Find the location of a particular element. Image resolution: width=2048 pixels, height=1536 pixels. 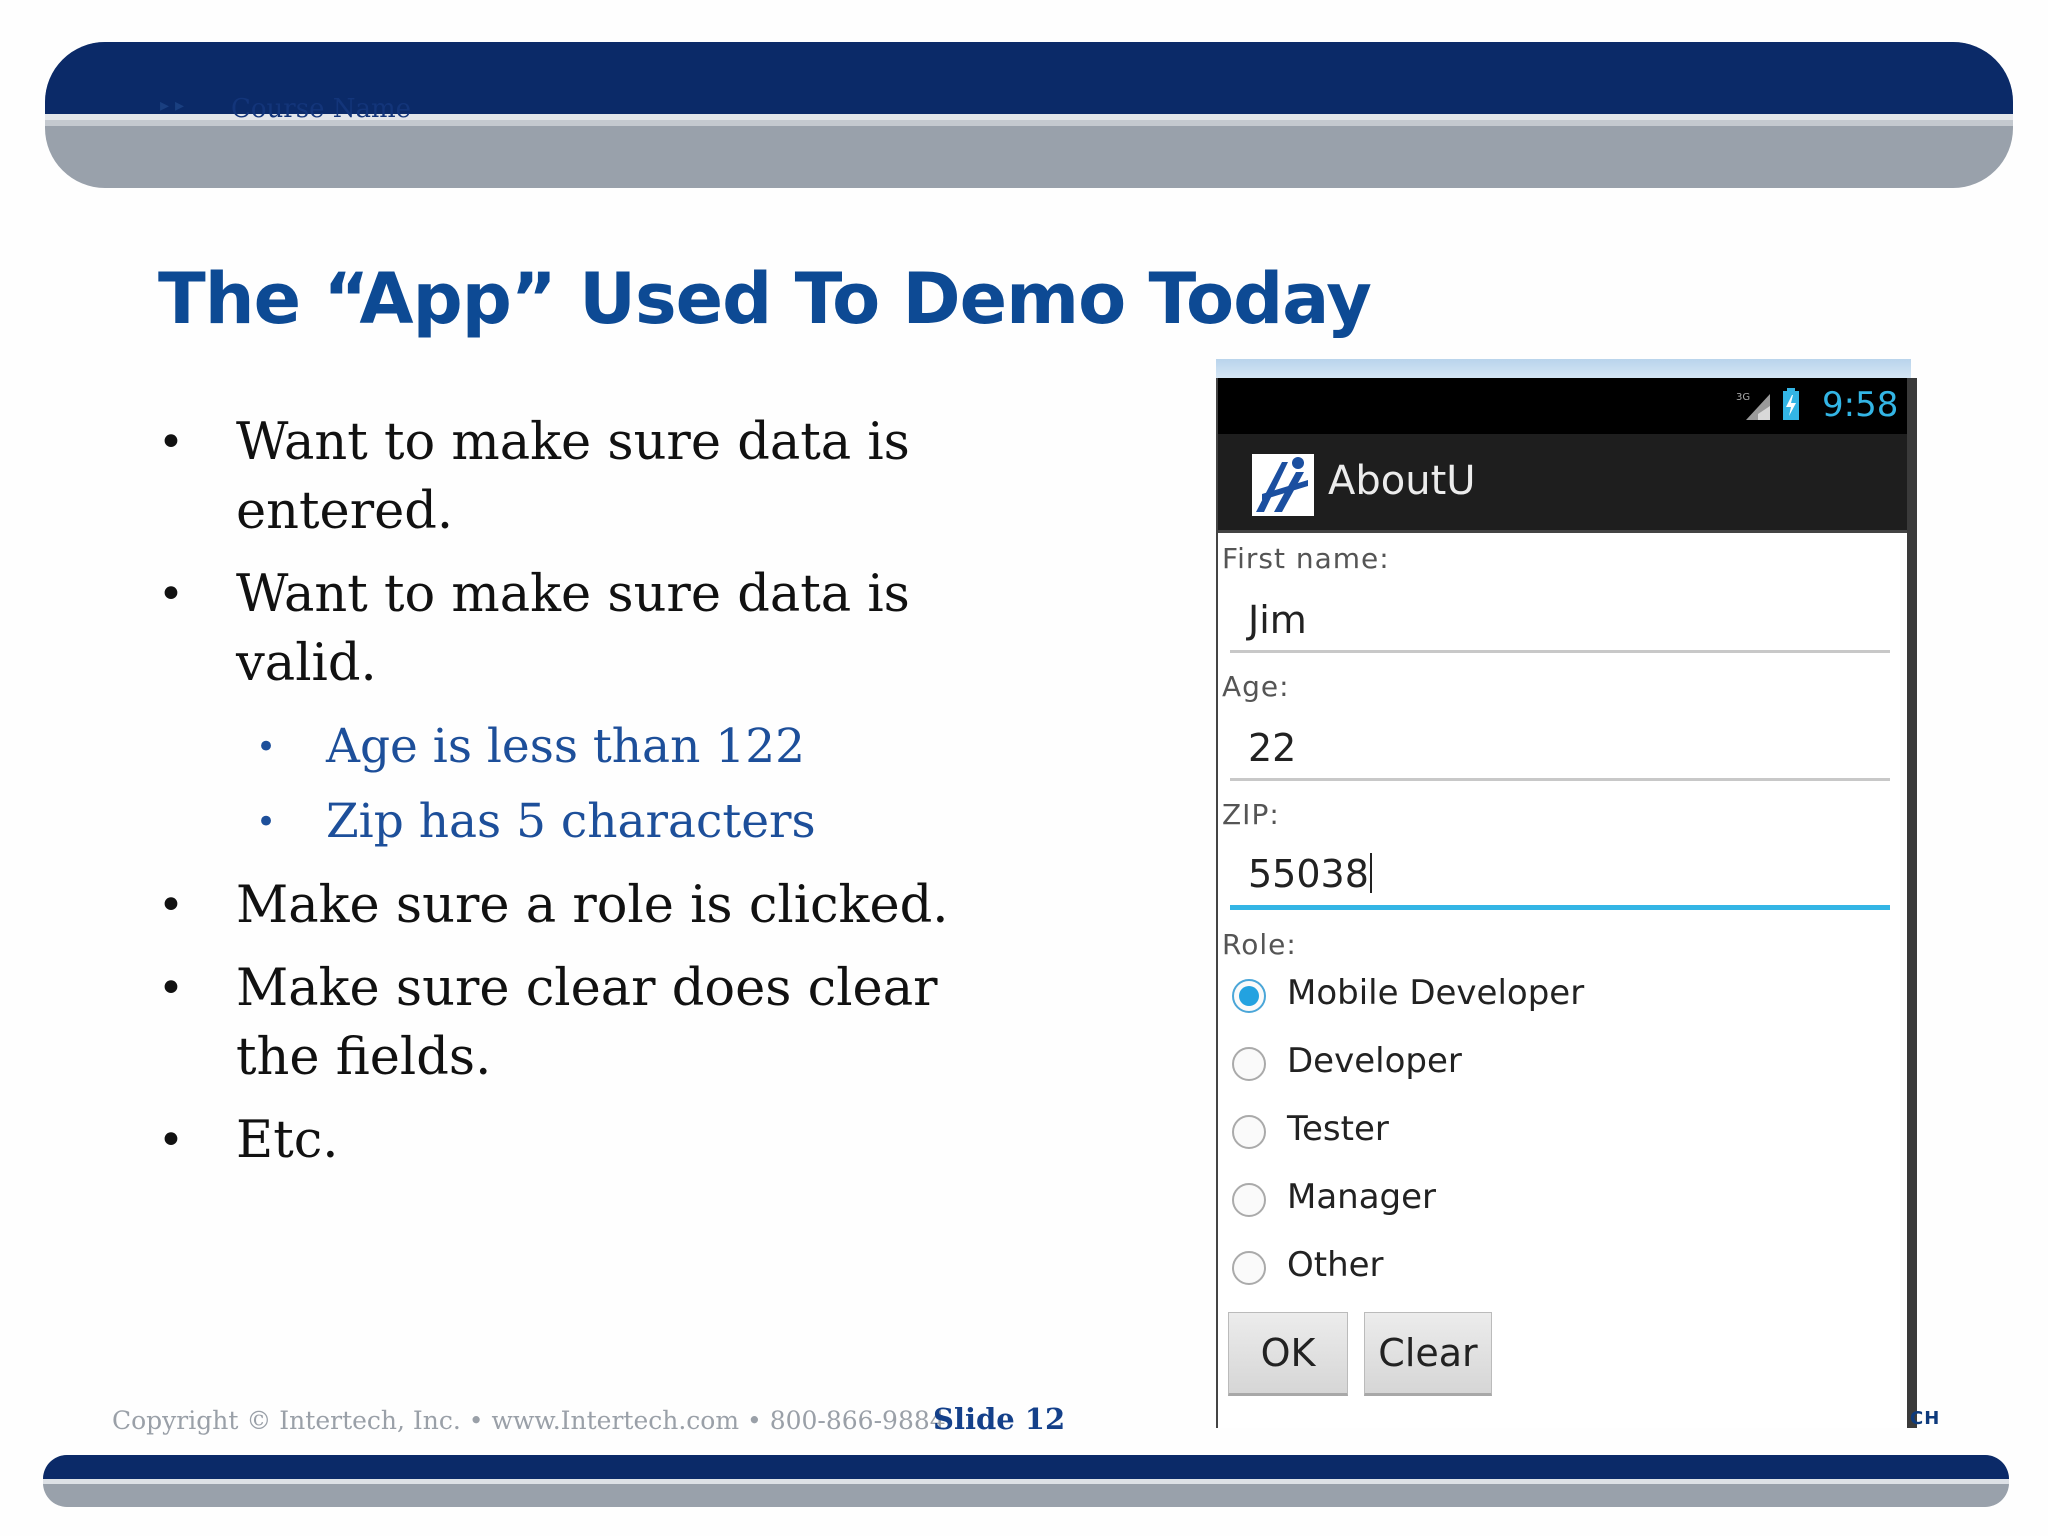

bullet-item: • Etc. is located at coordinates (588, 1140).